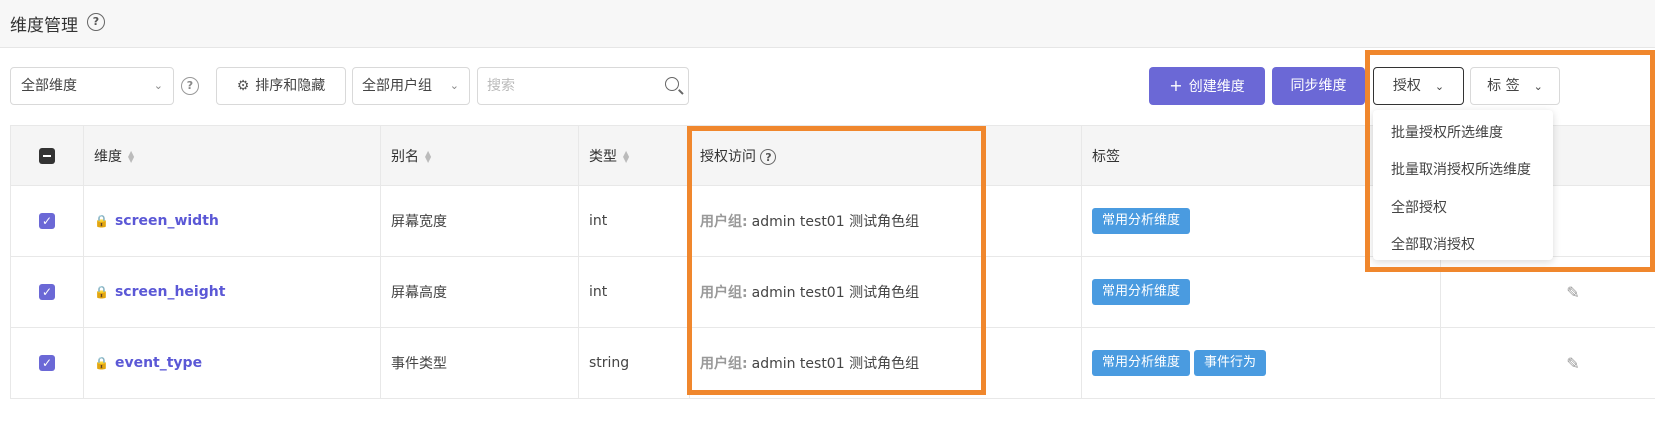  Describe the element at coordinates (836, 260) in the screenshot. I see `highlight-box-access-column` at that location.